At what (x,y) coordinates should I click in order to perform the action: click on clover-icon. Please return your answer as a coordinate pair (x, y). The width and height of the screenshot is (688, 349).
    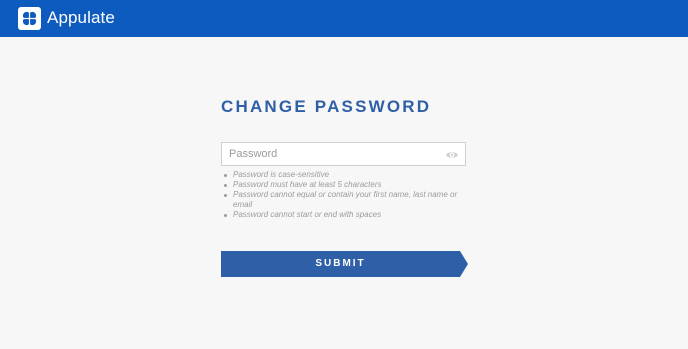
    Looking at the image, I should click on (29, 18).